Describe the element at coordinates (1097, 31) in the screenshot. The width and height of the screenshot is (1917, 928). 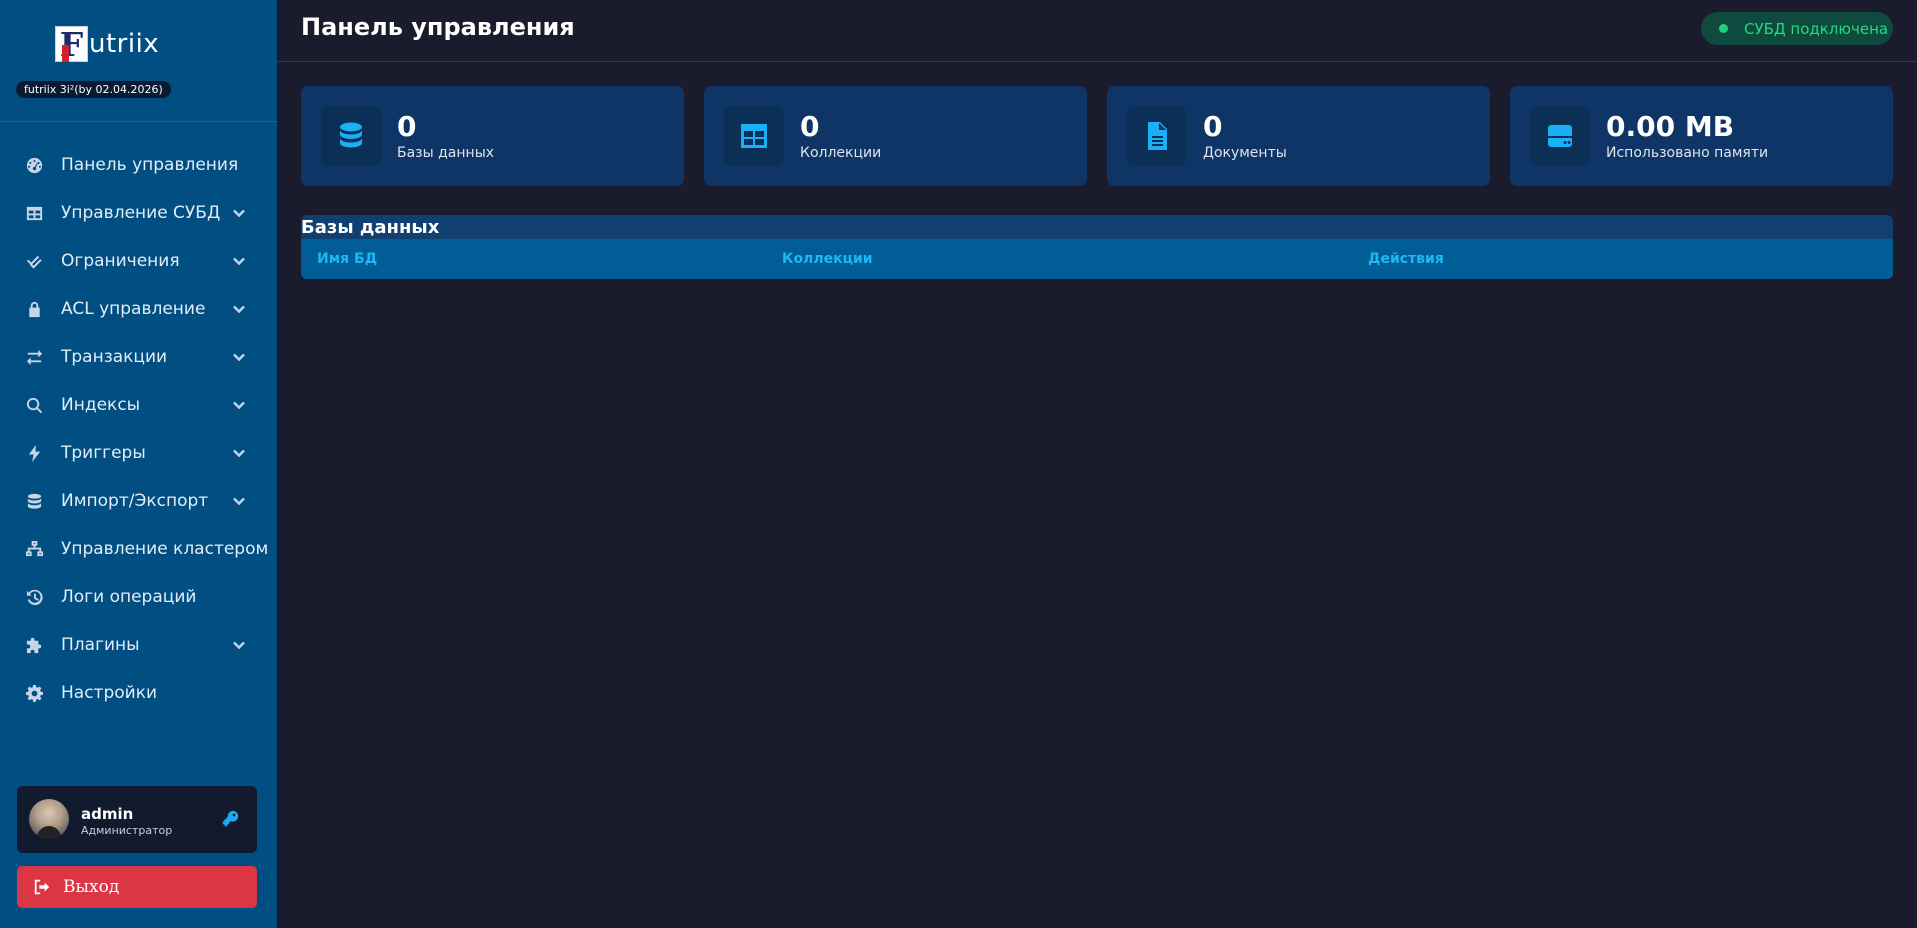
I see `topbar: Панель управления СУБД подключена` at that location.